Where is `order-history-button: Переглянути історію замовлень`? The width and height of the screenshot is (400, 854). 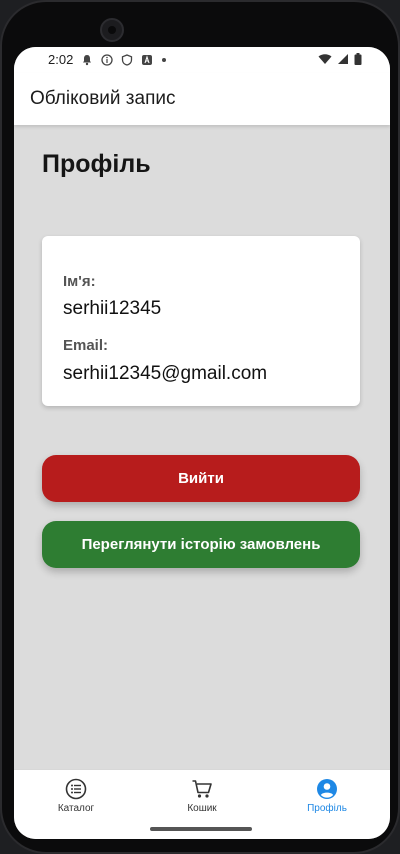
order-history-button: Переглянути історію замовлень is located at coordinates (201, 544).